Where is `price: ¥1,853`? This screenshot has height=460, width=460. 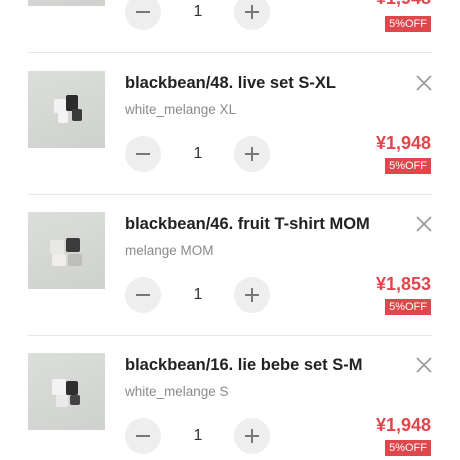 price: ¥1,853 is located at coordinates (403, 284).